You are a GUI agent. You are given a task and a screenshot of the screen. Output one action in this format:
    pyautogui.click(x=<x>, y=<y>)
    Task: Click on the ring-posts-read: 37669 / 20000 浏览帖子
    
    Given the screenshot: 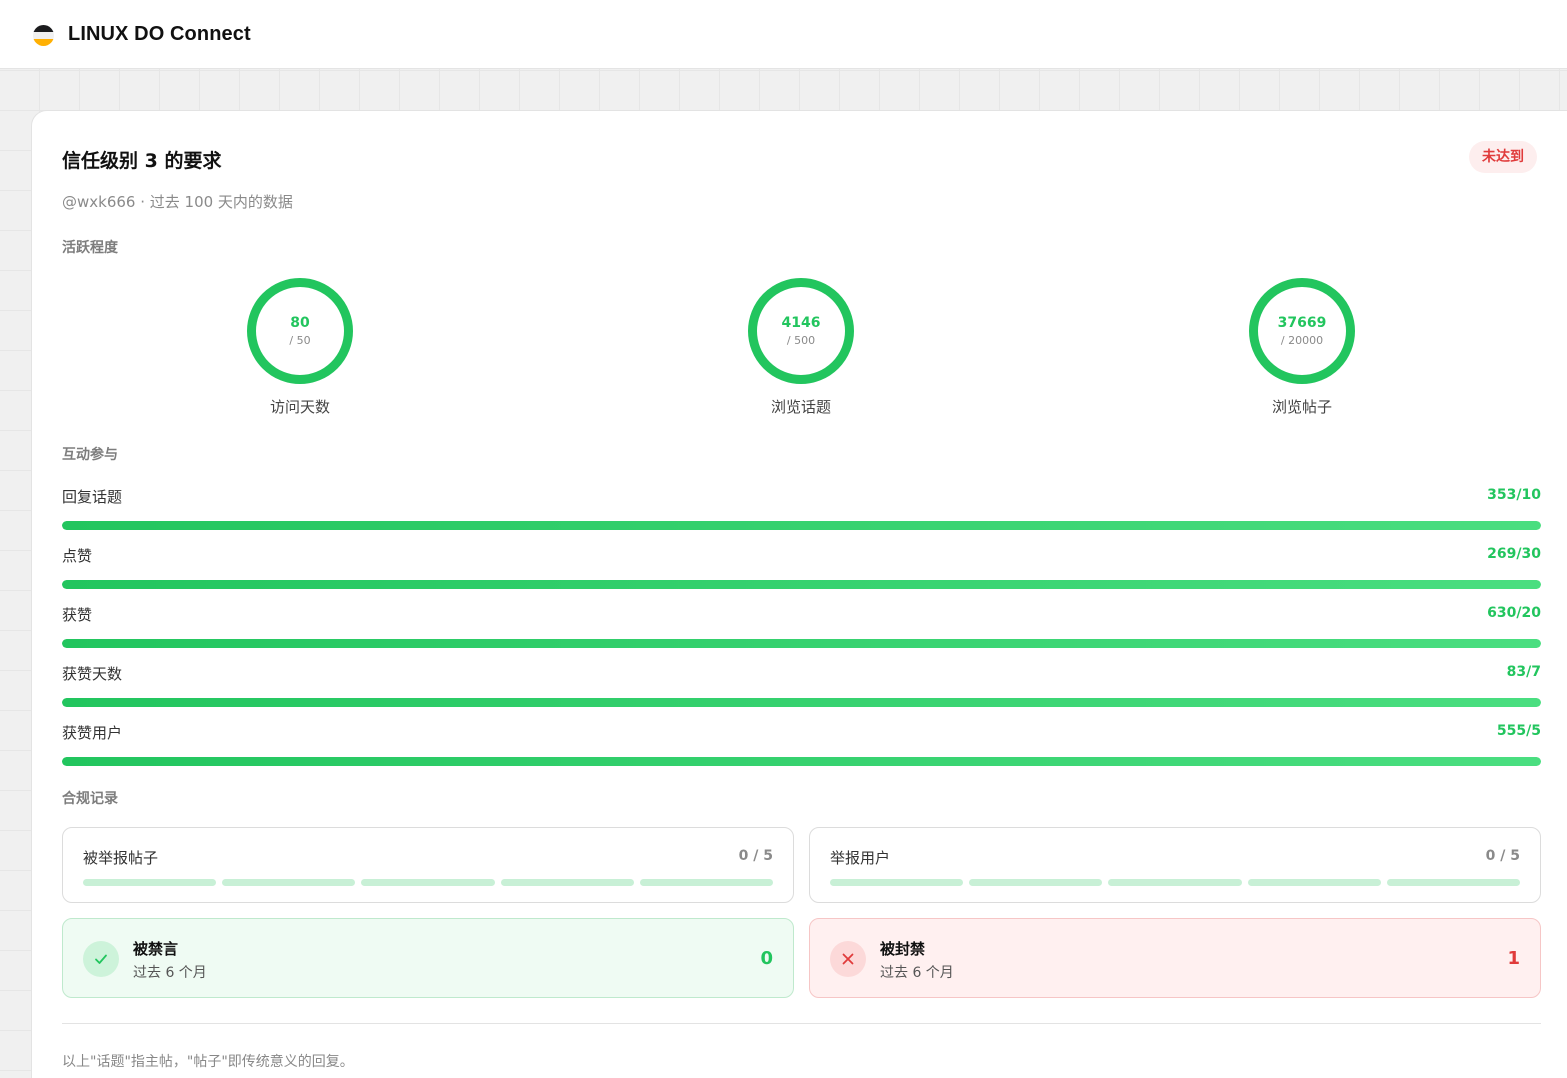 What is the action you would take?
    pyautogui.click(x=1302, y=347)
    